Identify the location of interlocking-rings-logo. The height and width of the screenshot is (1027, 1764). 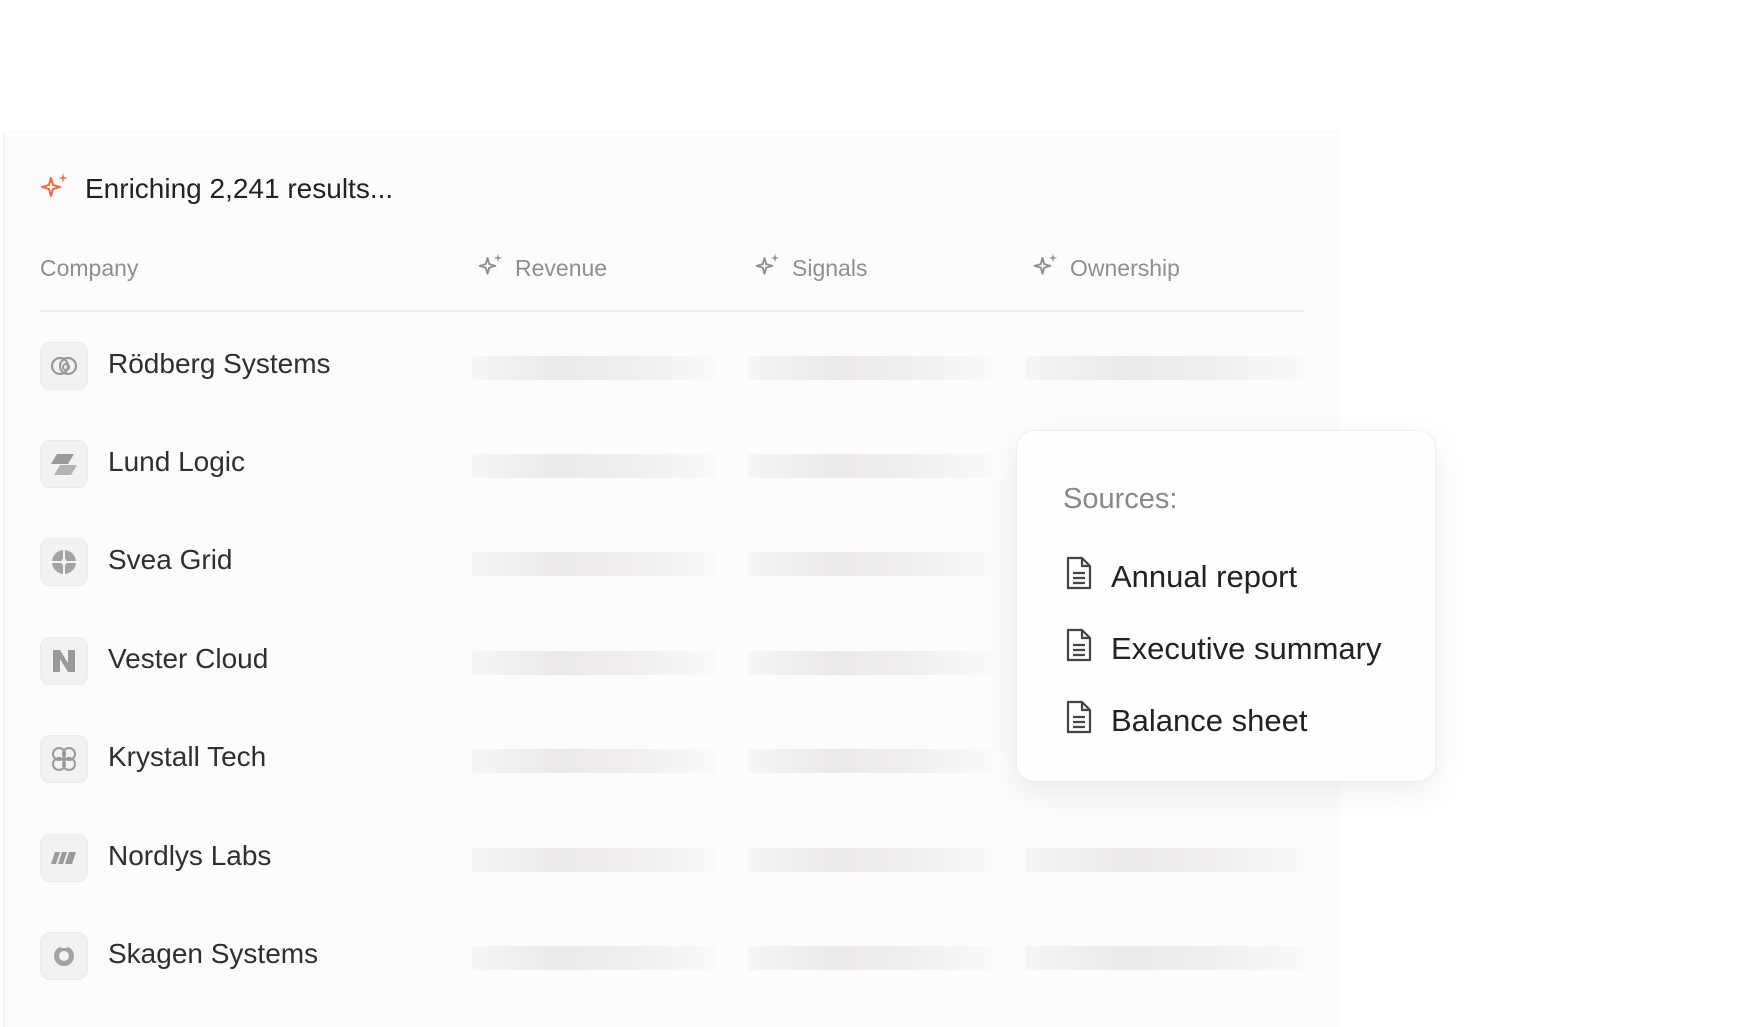
(64, 366).